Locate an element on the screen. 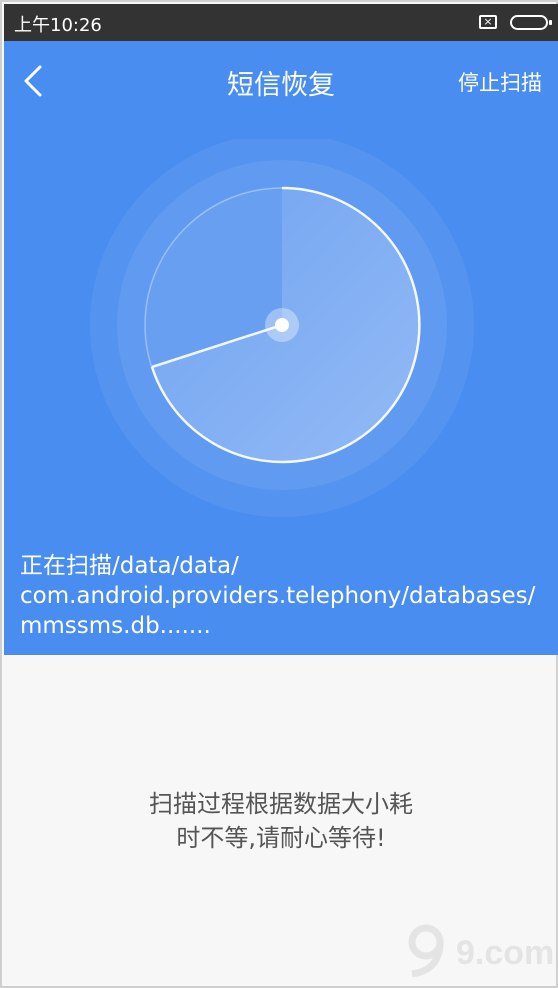 This screenshot has height=988, width=558. sim-x-icon: × is located at coordinates (488, 22).